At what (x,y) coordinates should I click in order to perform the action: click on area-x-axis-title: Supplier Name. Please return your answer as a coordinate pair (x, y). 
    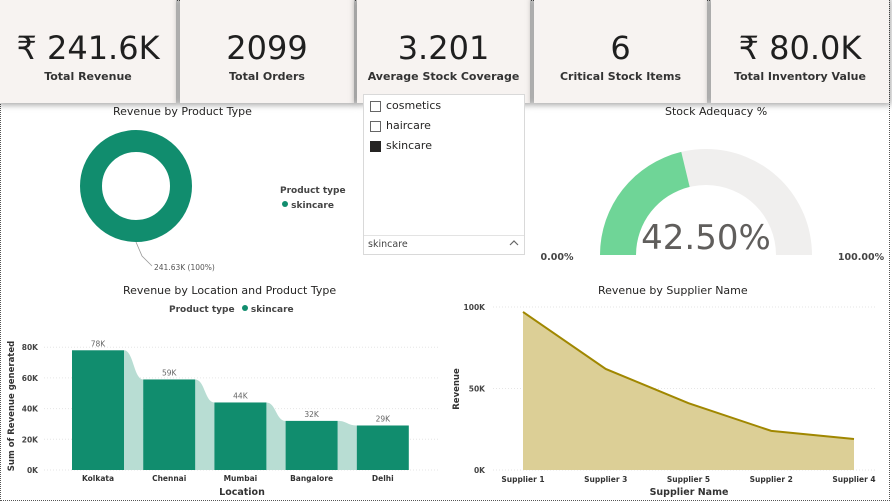
    Looking at the image, I should click on (689, 492).